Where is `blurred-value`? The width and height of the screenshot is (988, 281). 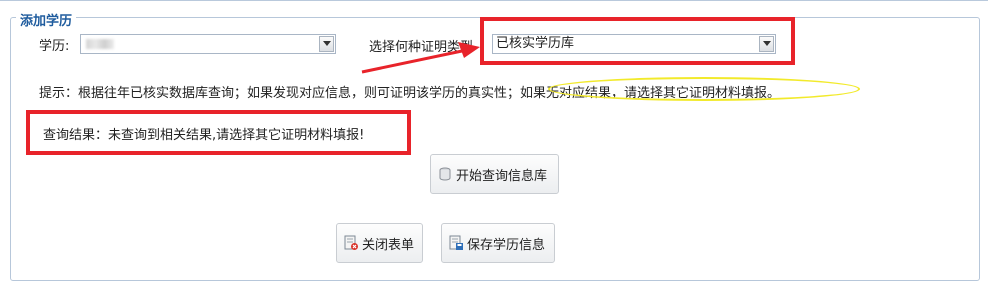 blurred-value is located at coordinates (100, 44).